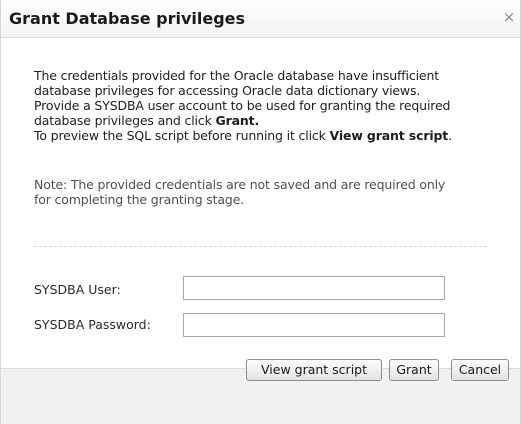  I want to click on sysdba-user-label: SYSDBA User:, so click(77, 289).